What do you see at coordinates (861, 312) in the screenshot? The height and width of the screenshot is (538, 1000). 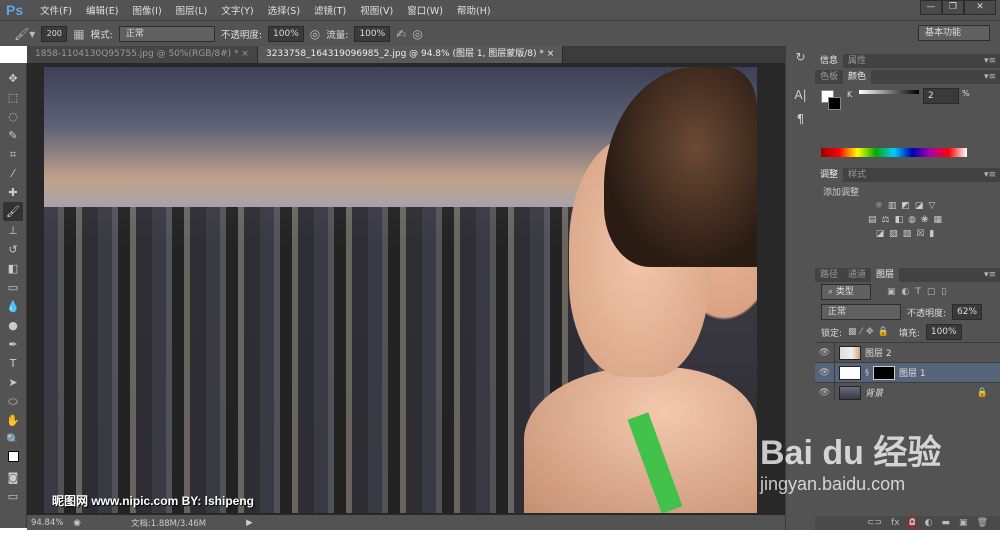 I see `blend-mode-select: 正常` at bounding box center [861, 312].